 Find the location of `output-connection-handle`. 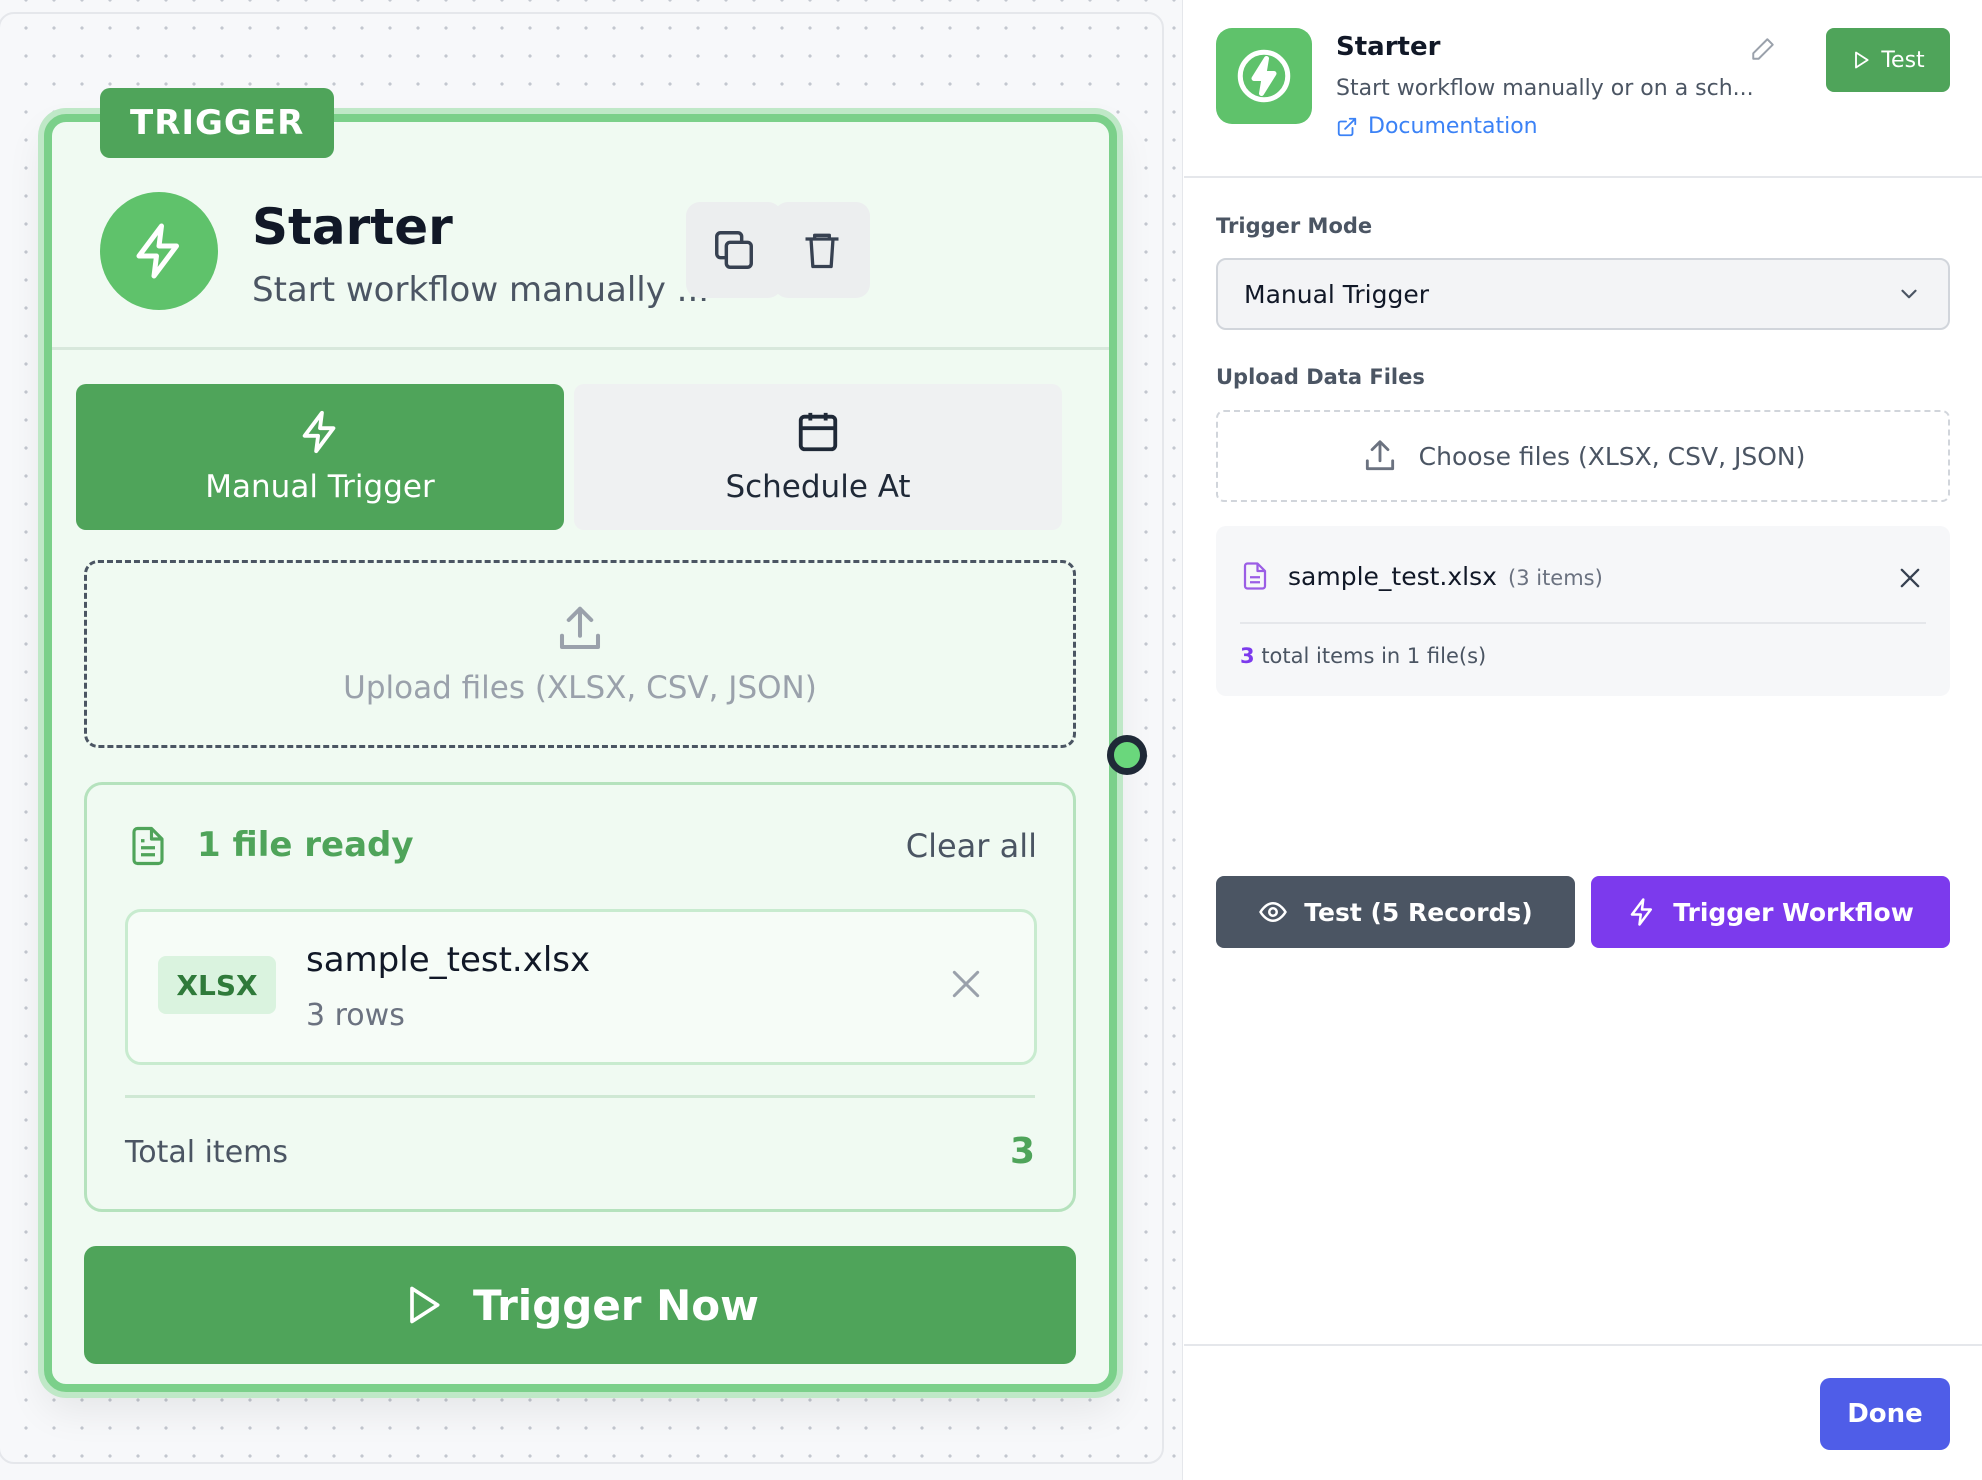

output-connection-handle is located at coordinates (1127, 755).